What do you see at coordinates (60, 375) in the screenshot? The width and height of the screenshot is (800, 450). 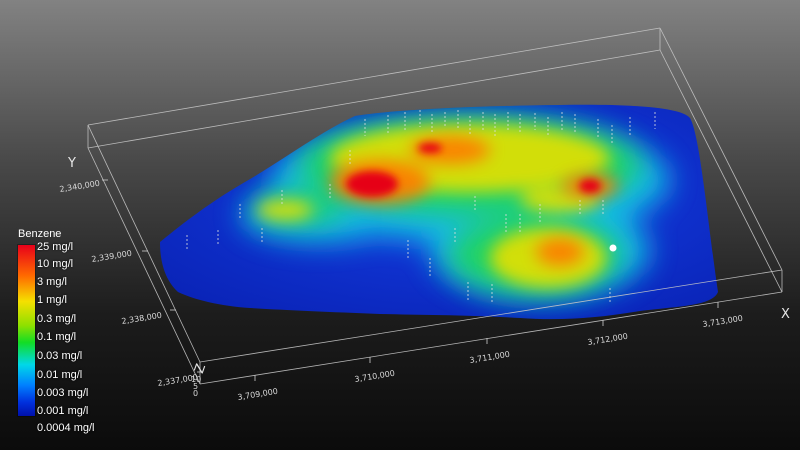 I see `legend-label: 0.01 mg/l` at bounding box center [60, 375].